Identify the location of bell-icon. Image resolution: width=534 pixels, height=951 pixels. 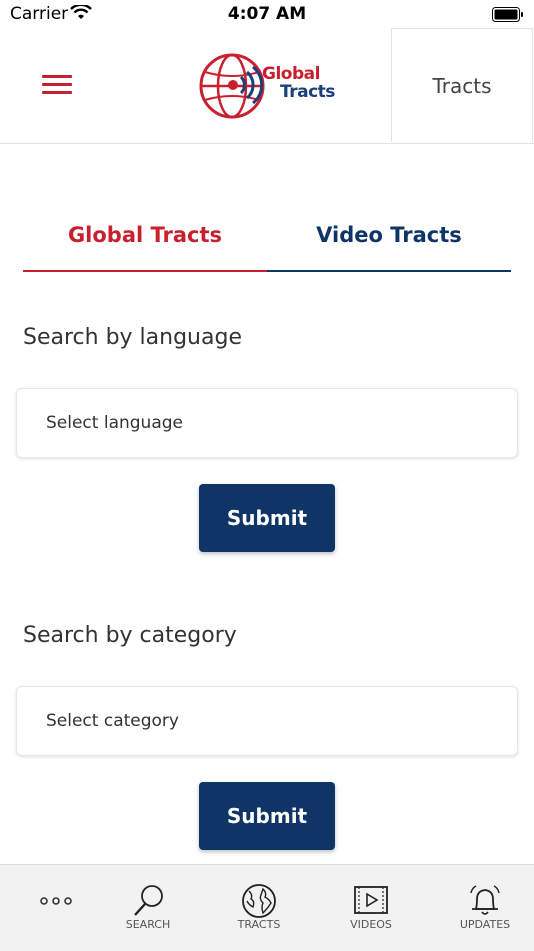
(485, 900).